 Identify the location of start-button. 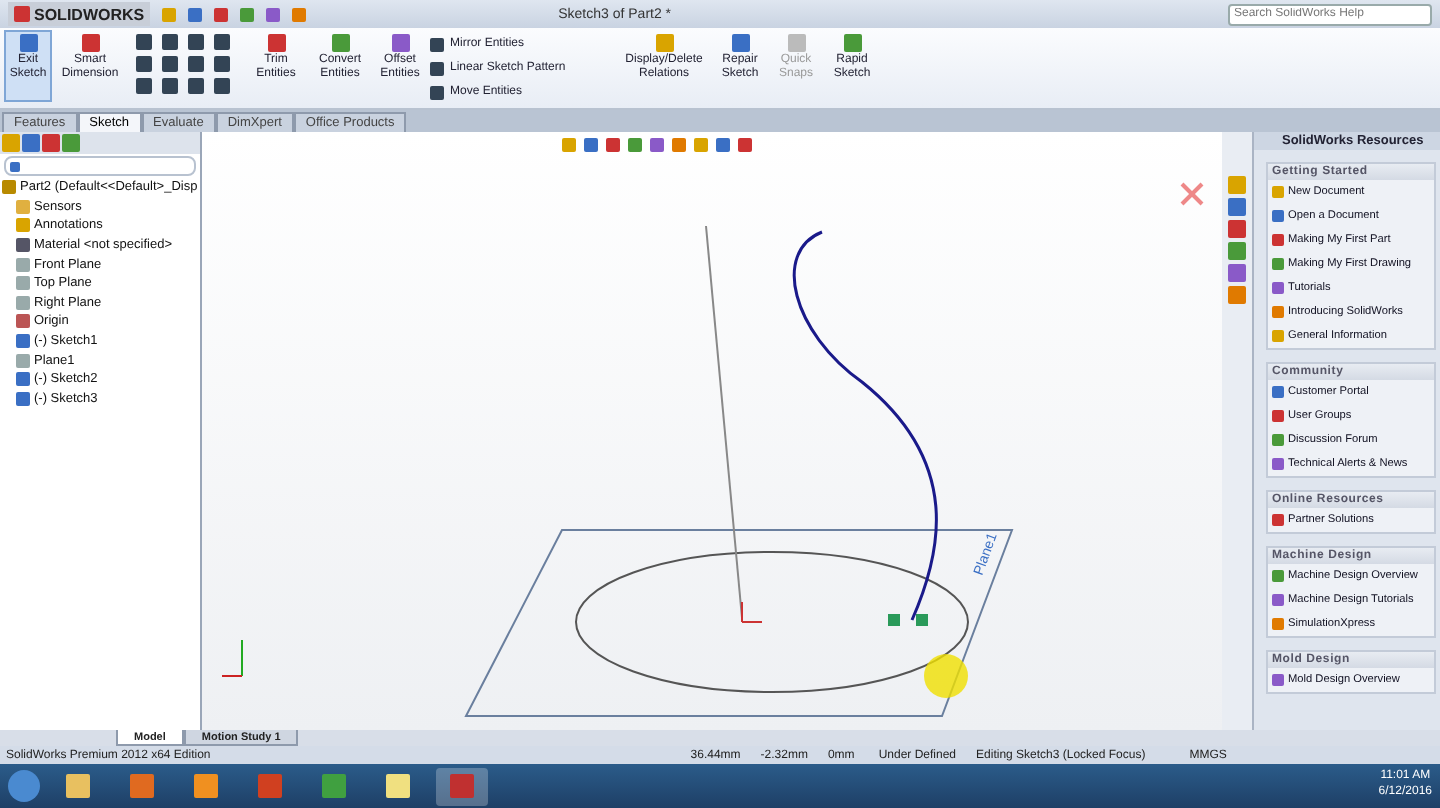
(24, 786).